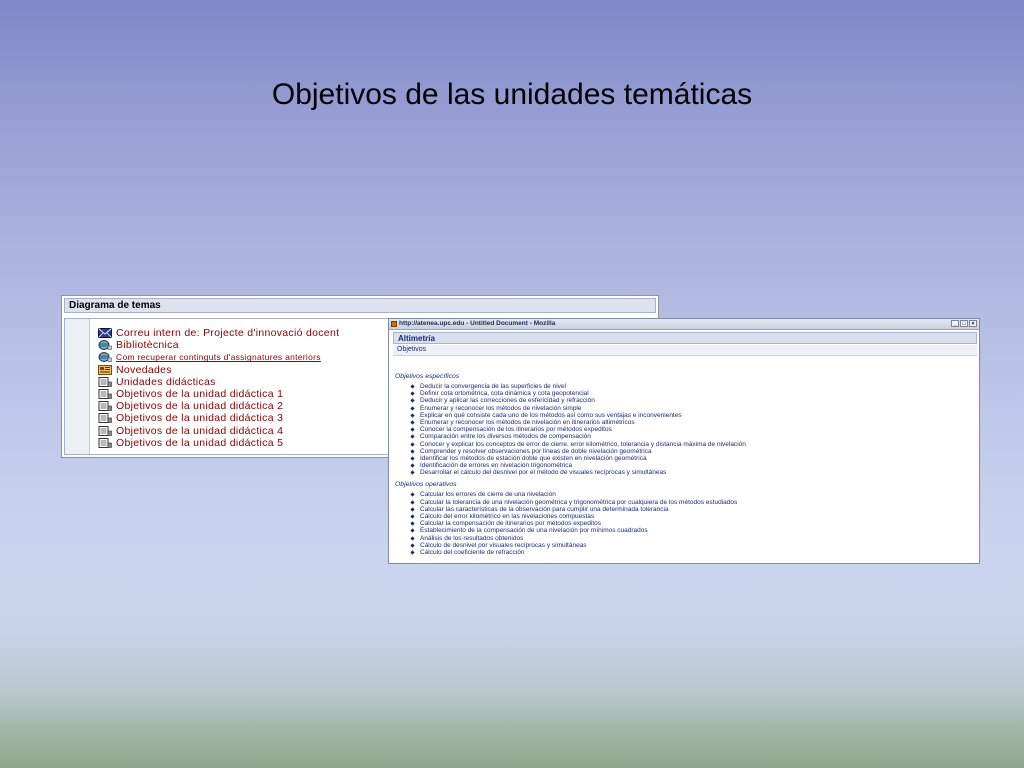  What do you see at coordinates (105, 333) in the screenshot?
I see `mail-icon` at bounding box center [105, 333].